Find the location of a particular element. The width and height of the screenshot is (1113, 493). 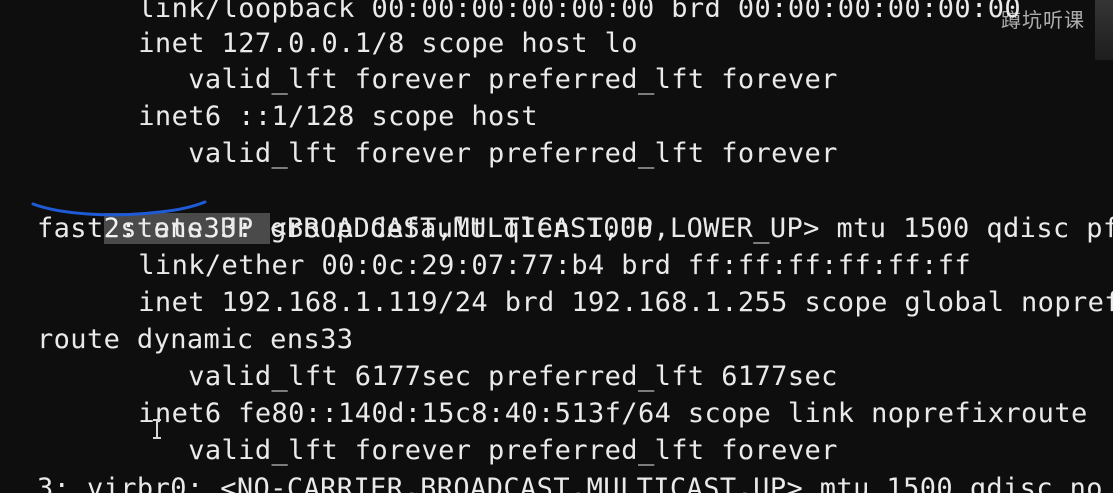

text-cursor-icon is located at coordinates (157, 429).